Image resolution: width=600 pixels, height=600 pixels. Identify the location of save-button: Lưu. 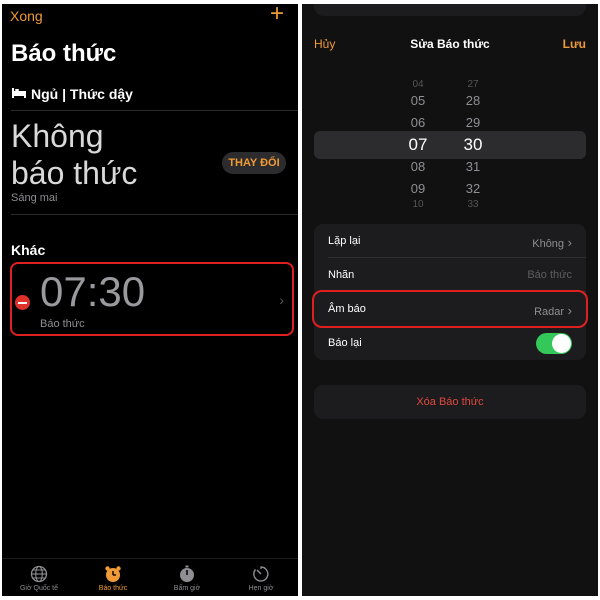
(574, 44).